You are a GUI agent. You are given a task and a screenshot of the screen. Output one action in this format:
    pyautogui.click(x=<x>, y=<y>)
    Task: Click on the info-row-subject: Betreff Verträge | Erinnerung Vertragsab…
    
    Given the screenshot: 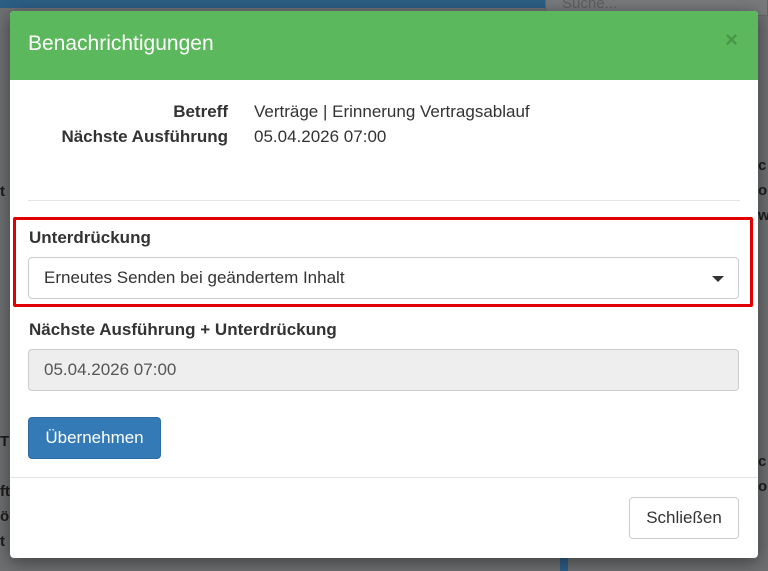 What is the action you would take?
    pyautogui.click(x=384, y=113)
    